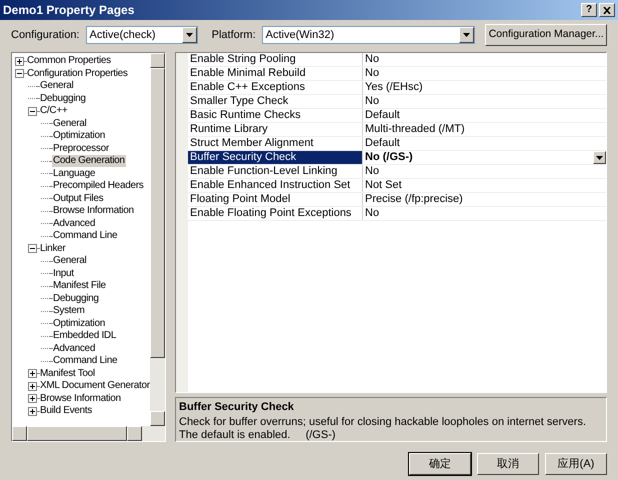  I want to click on tree-item: Manifest File, so click(79, 286).